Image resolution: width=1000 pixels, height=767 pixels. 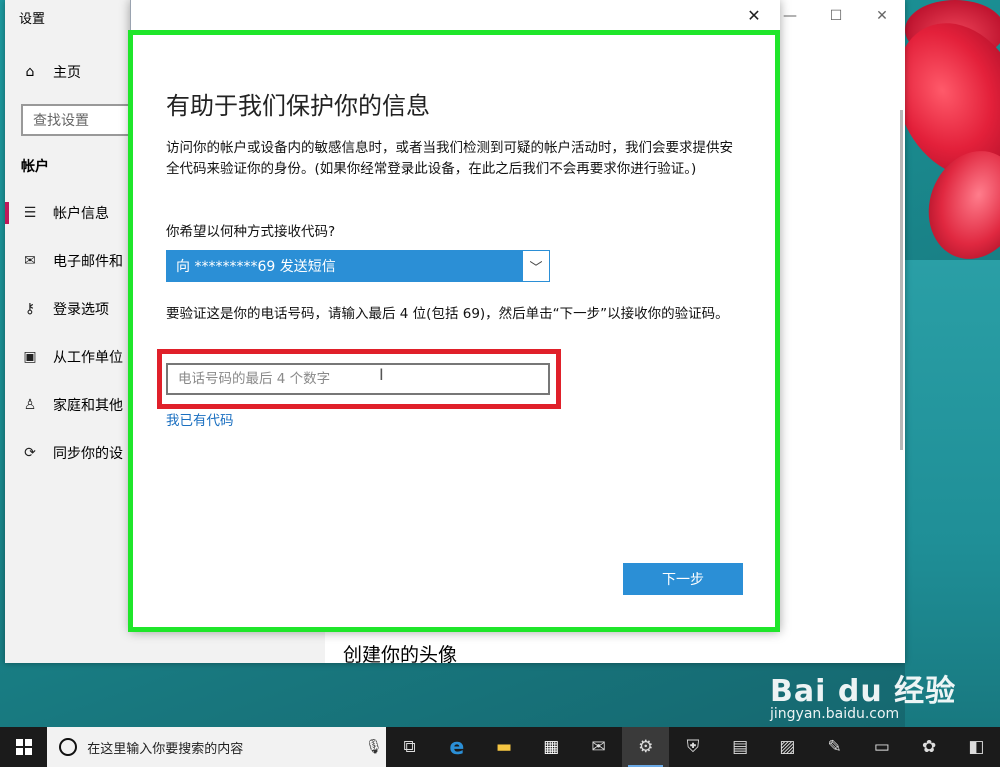 I want to click on sidebar-item-email: ✉ 电子邮件和, so click(x=72, y=261).